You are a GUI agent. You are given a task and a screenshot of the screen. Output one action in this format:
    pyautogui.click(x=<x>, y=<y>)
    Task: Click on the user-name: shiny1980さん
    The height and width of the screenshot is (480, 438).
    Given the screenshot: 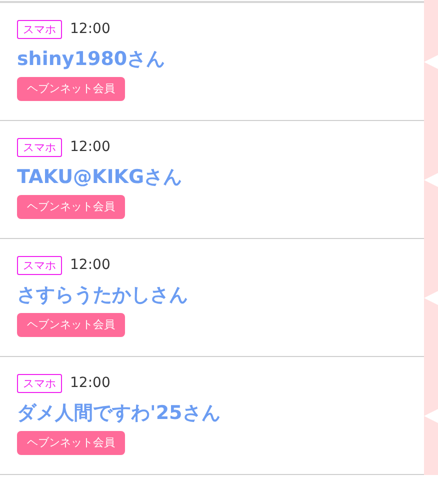 What is the action you would take?
    pyautogui.click(x=91, y=59)
    